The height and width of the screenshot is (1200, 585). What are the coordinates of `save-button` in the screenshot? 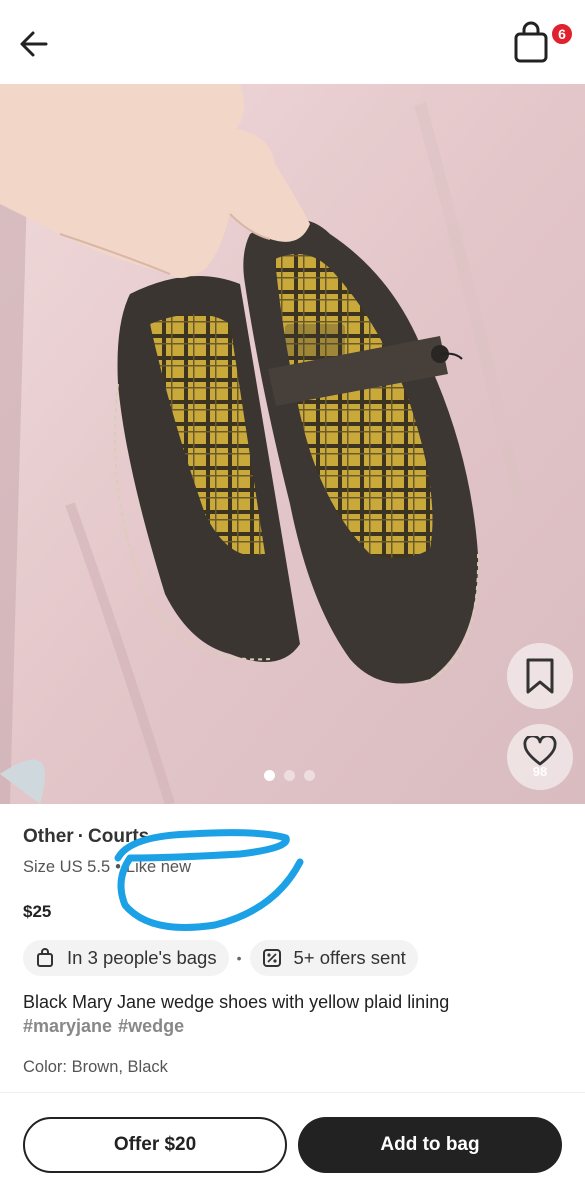 It's located at (540, 676).